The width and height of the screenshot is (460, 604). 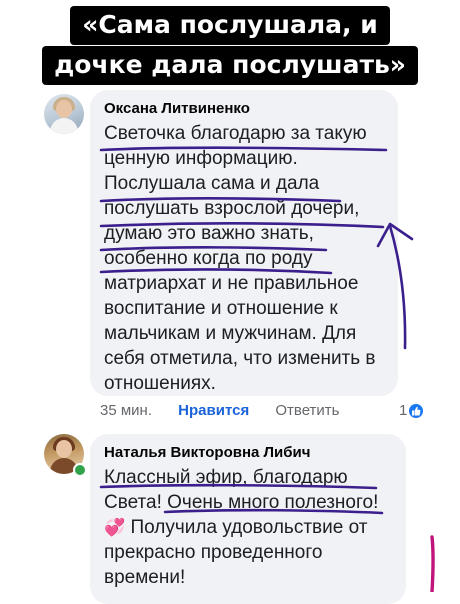 I want to click on avatar-body, so click(x=64, y=126).